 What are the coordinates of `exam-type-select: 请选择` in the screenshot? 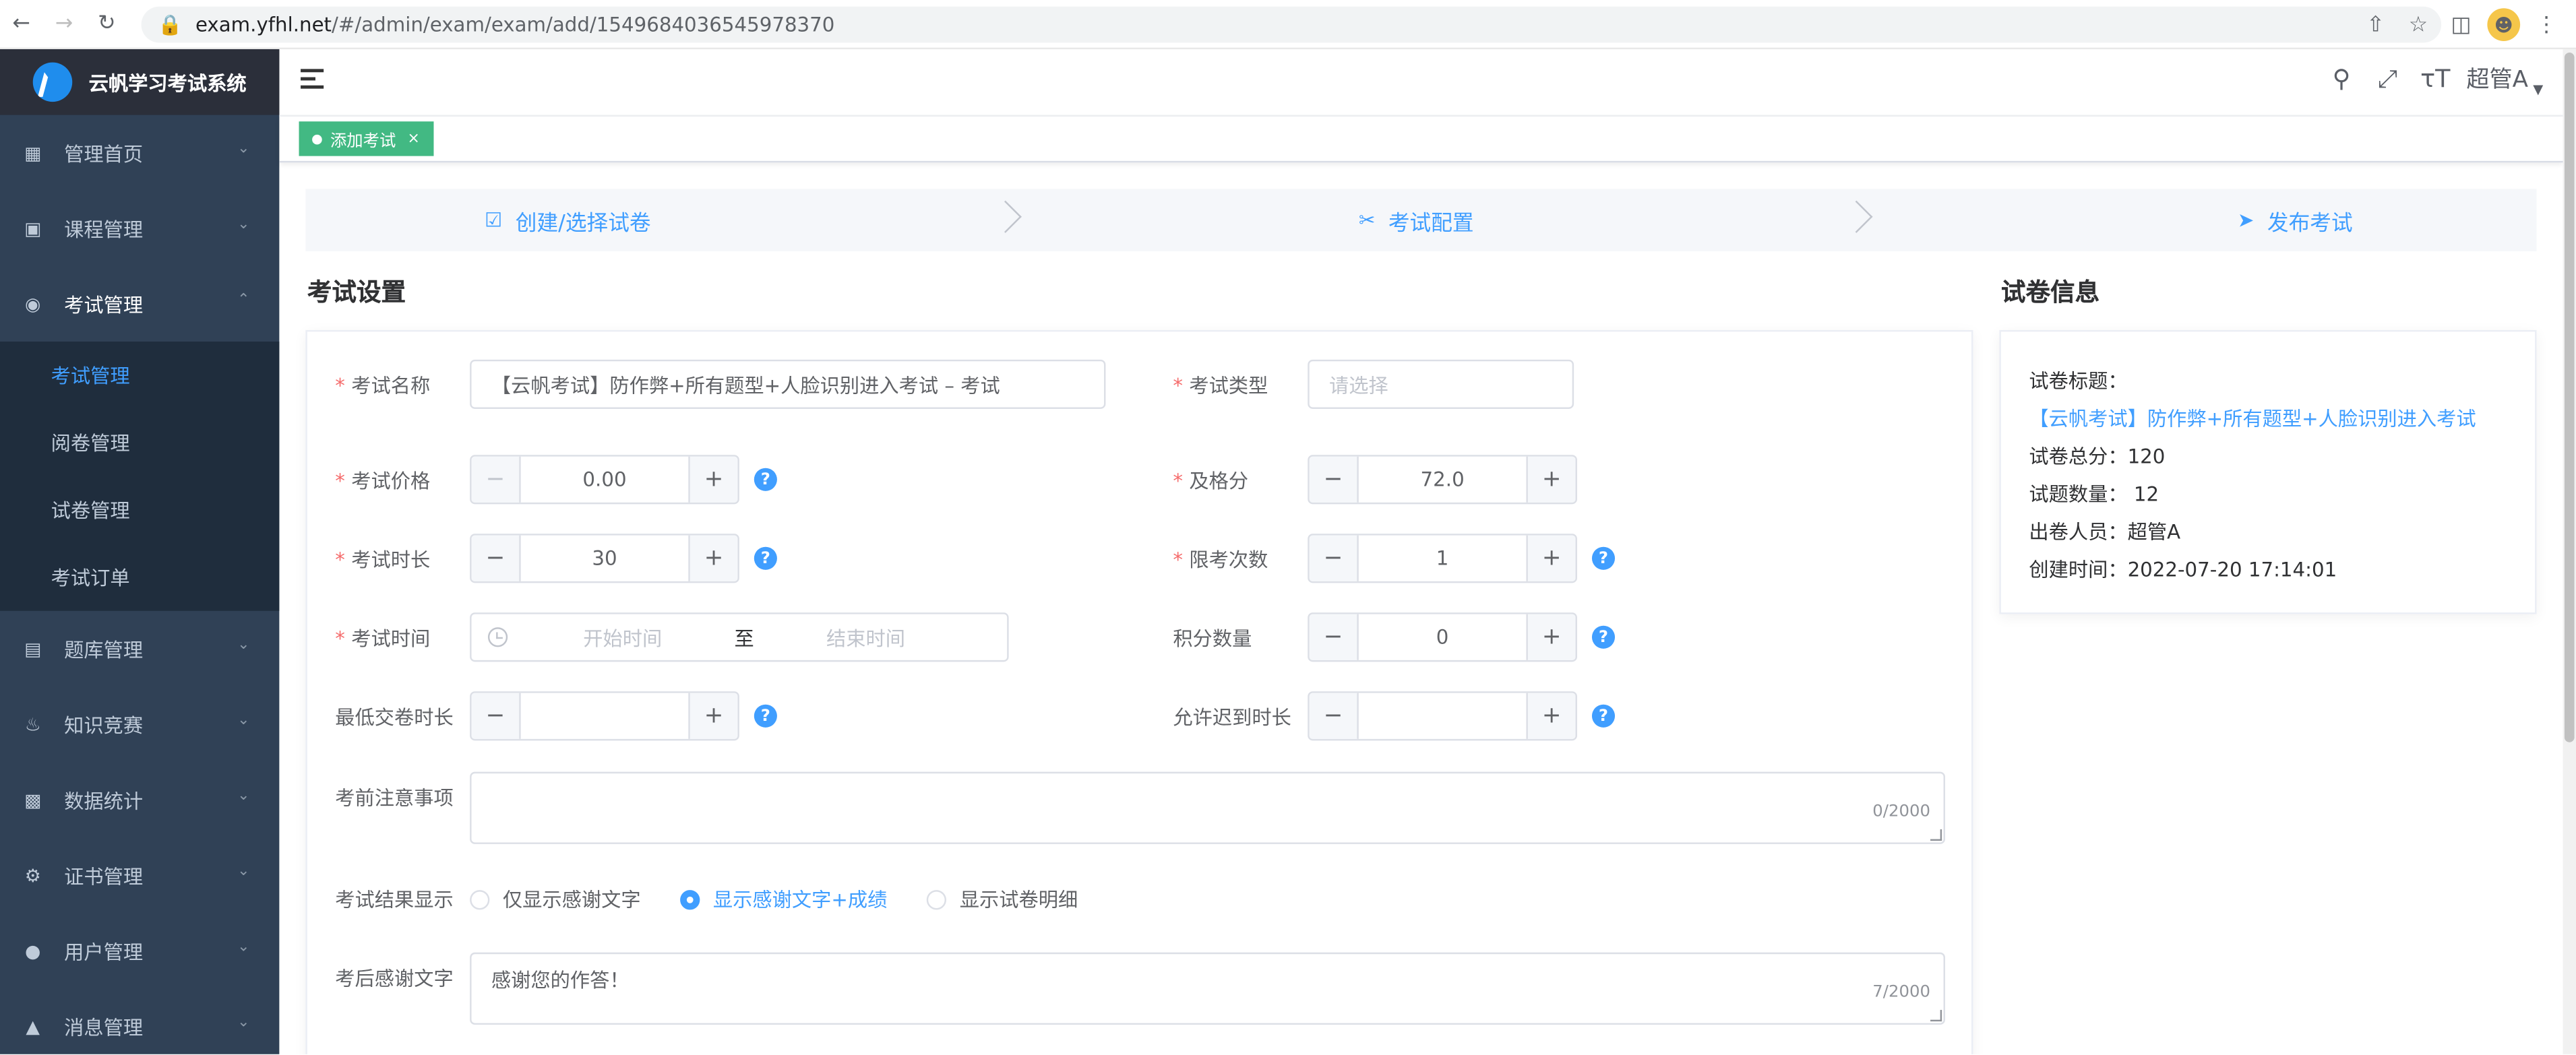 It's located at (1441, 384).